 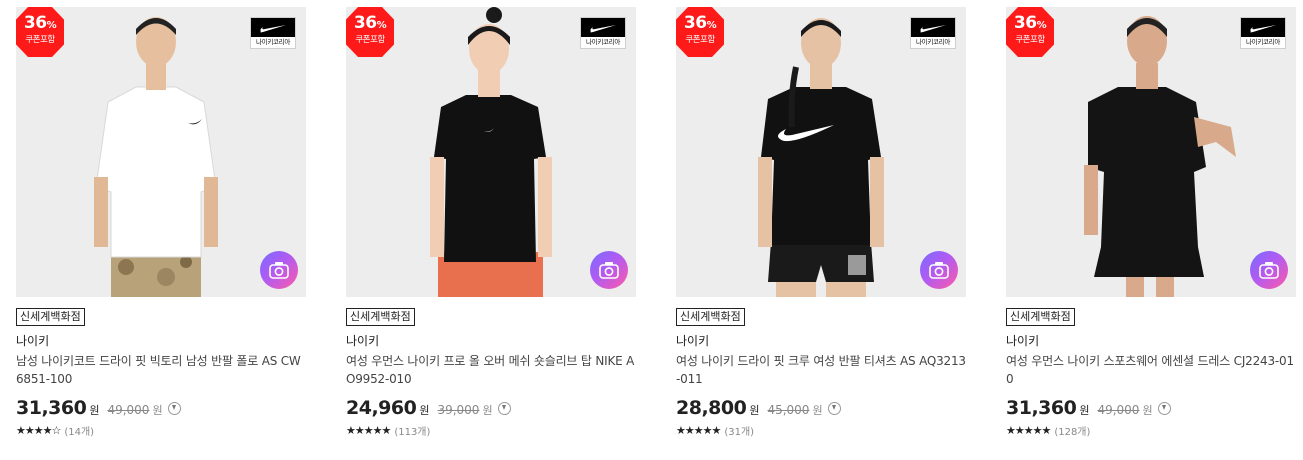 I want to click on original-price: 39,000, so click(x=458, y=410).